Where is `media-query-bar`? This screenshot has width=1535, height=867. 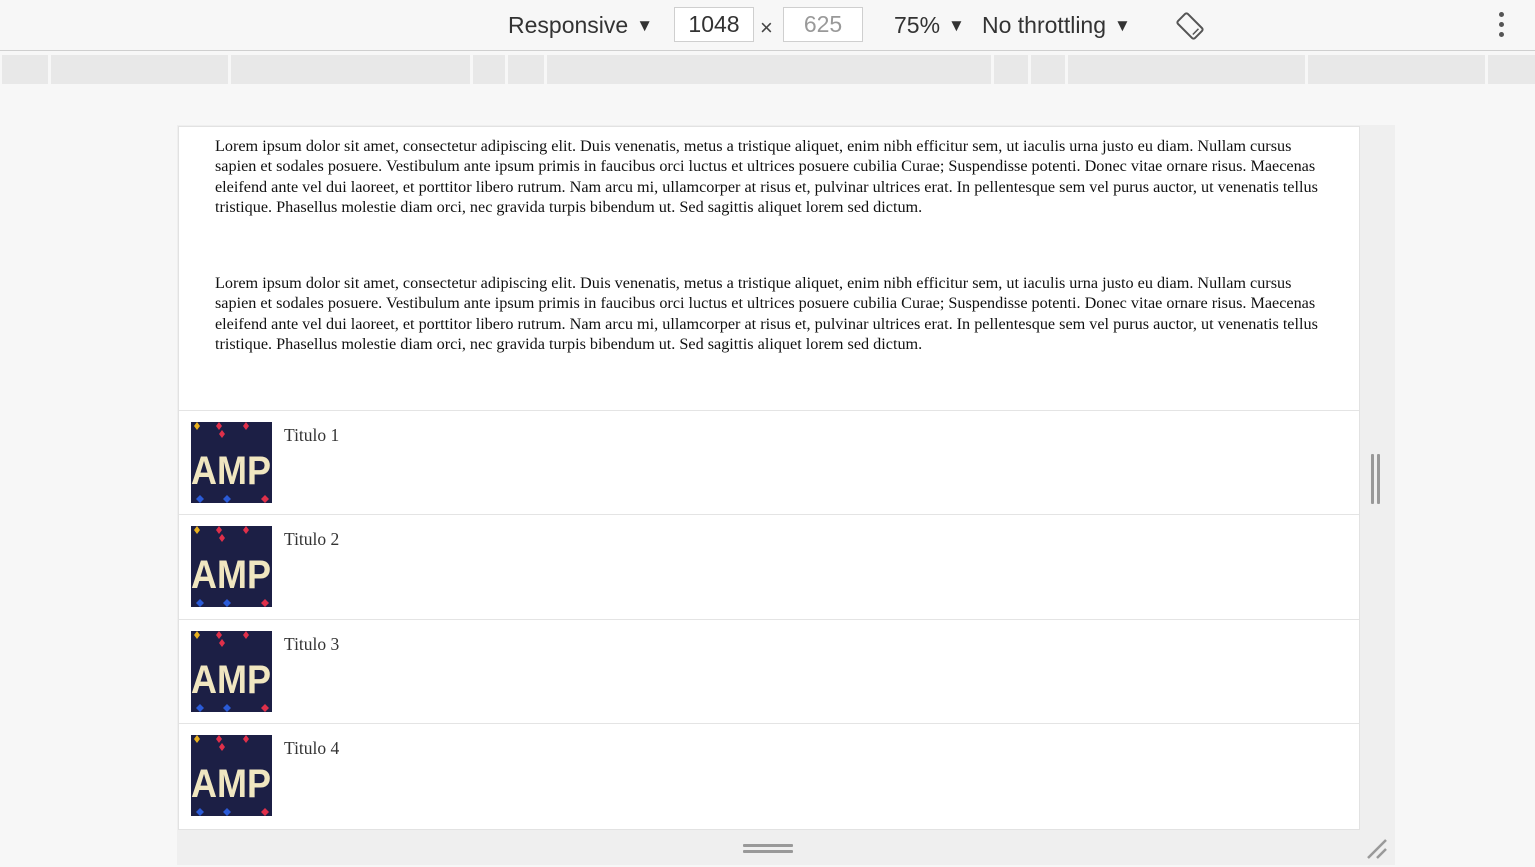
media-query-bar is located at coordinates (768, 69).